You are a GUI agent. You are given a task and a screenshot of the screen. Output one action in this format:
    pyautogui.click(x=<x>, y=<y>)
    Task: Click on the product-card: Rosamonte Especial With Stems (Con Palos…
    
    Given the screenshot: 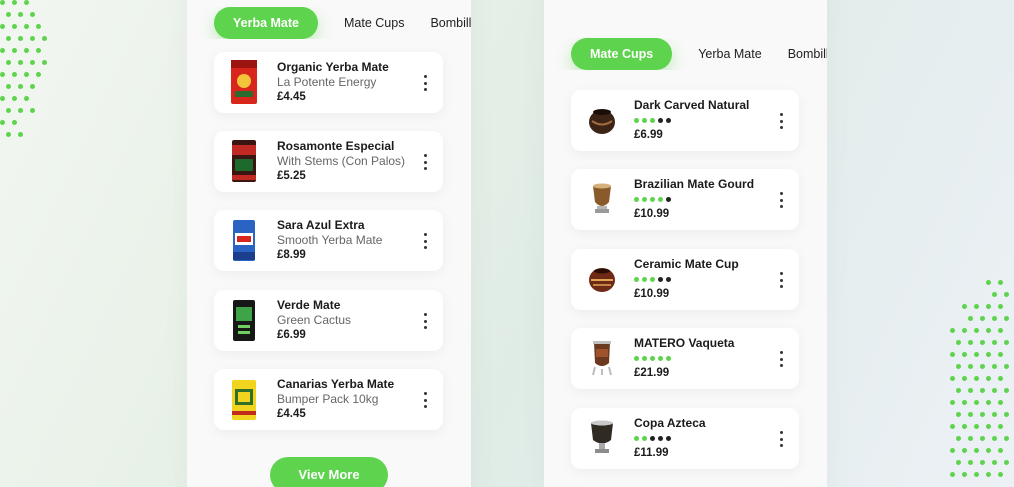 What is the action you would take?
    pyautogui.click(x=328, y=161)
    